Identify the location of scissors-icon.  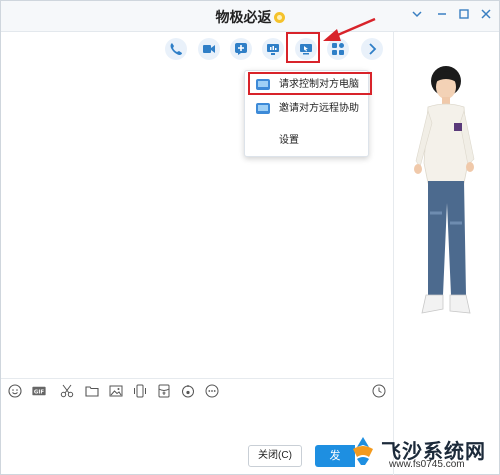
(67, 391).